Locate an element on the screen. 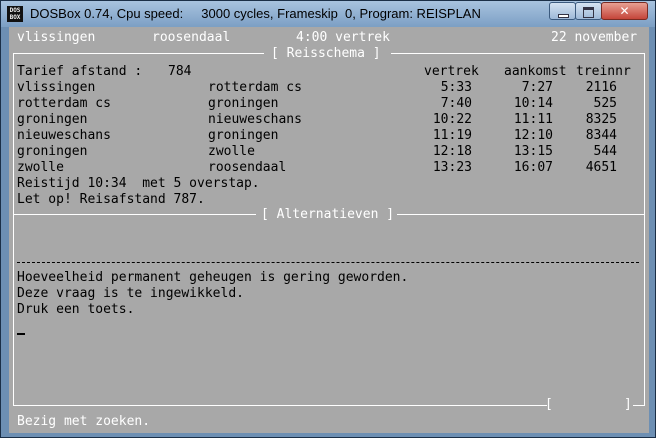  header-to: roosendaal is located at coordinates (191, 37).